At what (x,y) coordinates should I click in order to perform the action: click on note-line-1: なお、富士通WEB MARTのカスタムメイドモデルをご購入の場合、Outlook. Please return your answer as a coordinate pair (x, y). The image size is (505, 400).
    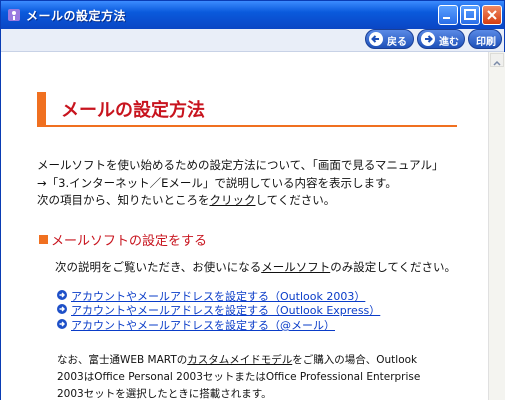
    Looking at the image, I should click on (237, 359).